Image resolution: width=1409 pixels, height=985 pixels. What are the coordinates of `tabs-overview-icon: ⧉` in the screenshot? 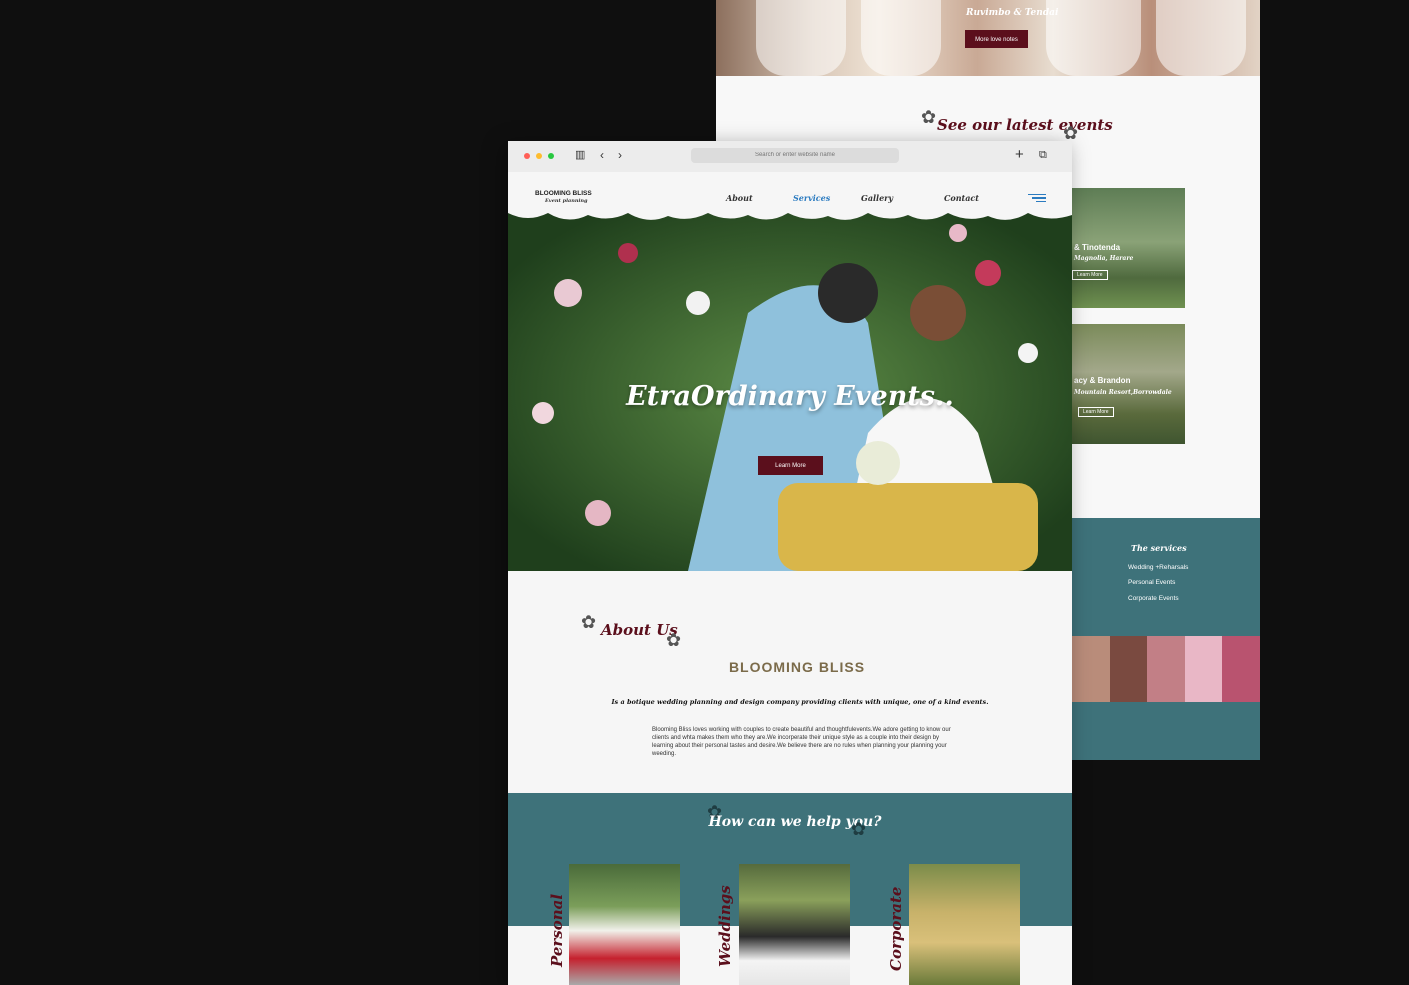 It's located at (1043, 155).